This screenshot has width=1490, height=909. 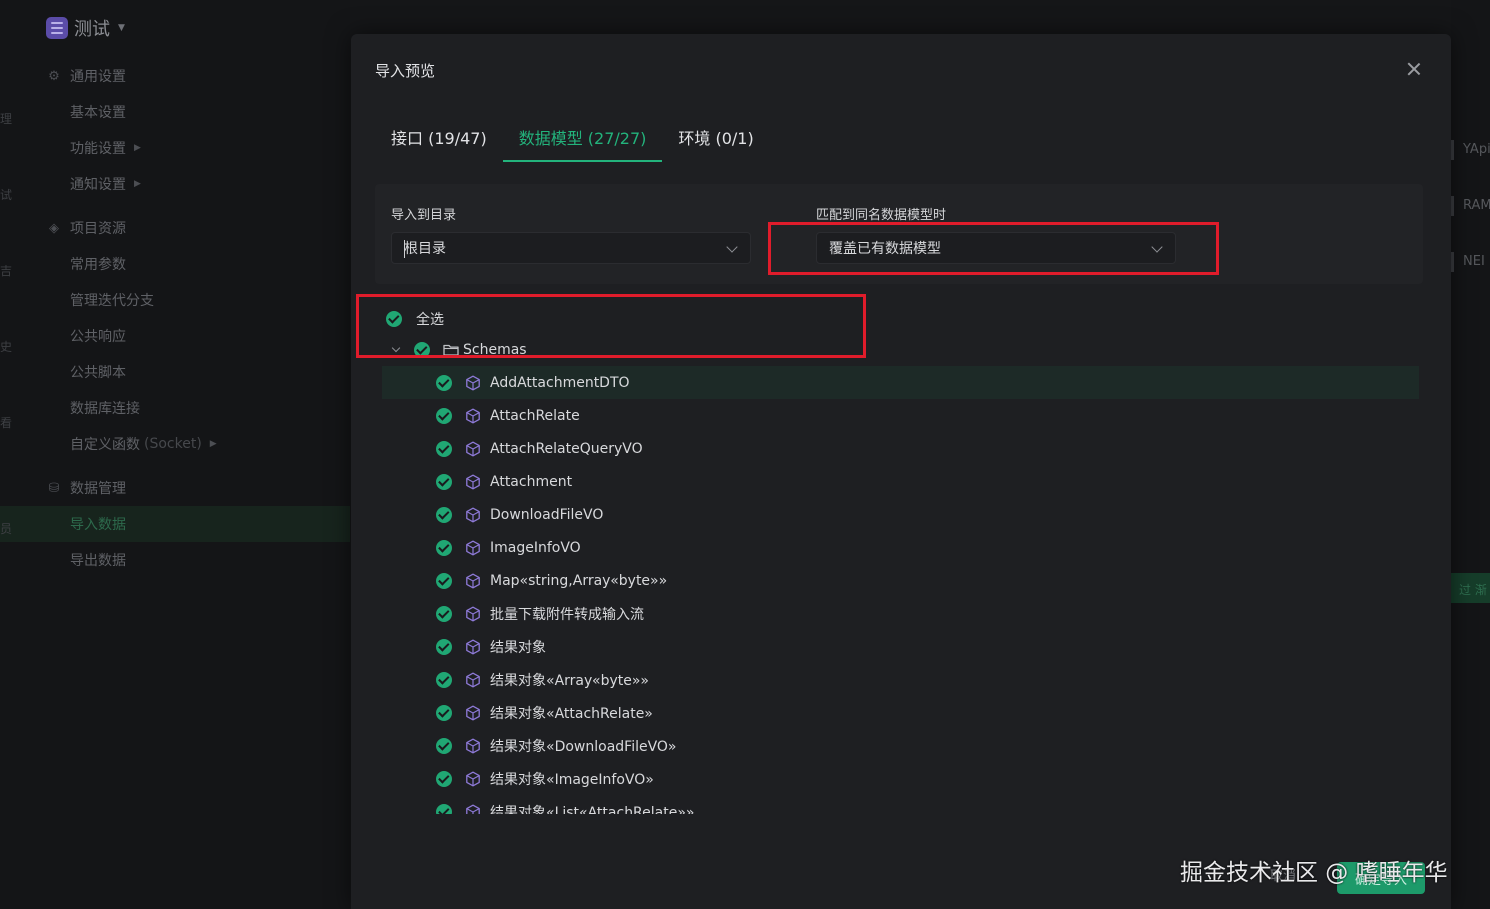 I want to click on sidebar-item-label: 常用参数, so click(x=98, y=265).